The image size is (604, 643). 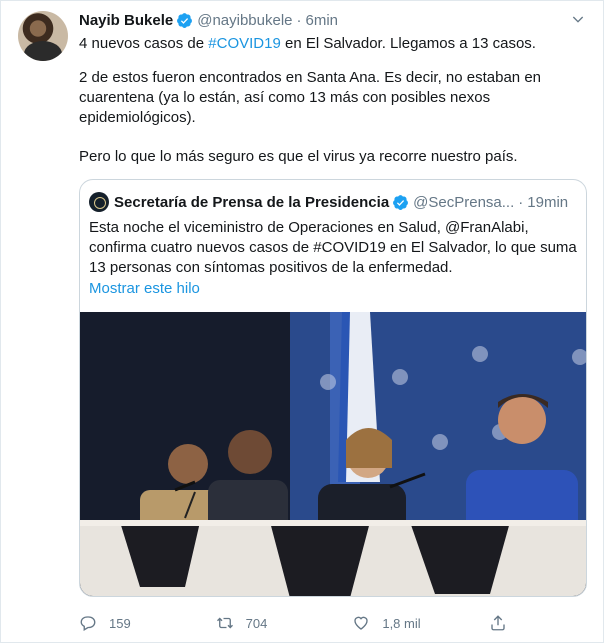 I want to click on share-button, so click(x=504, y=623).